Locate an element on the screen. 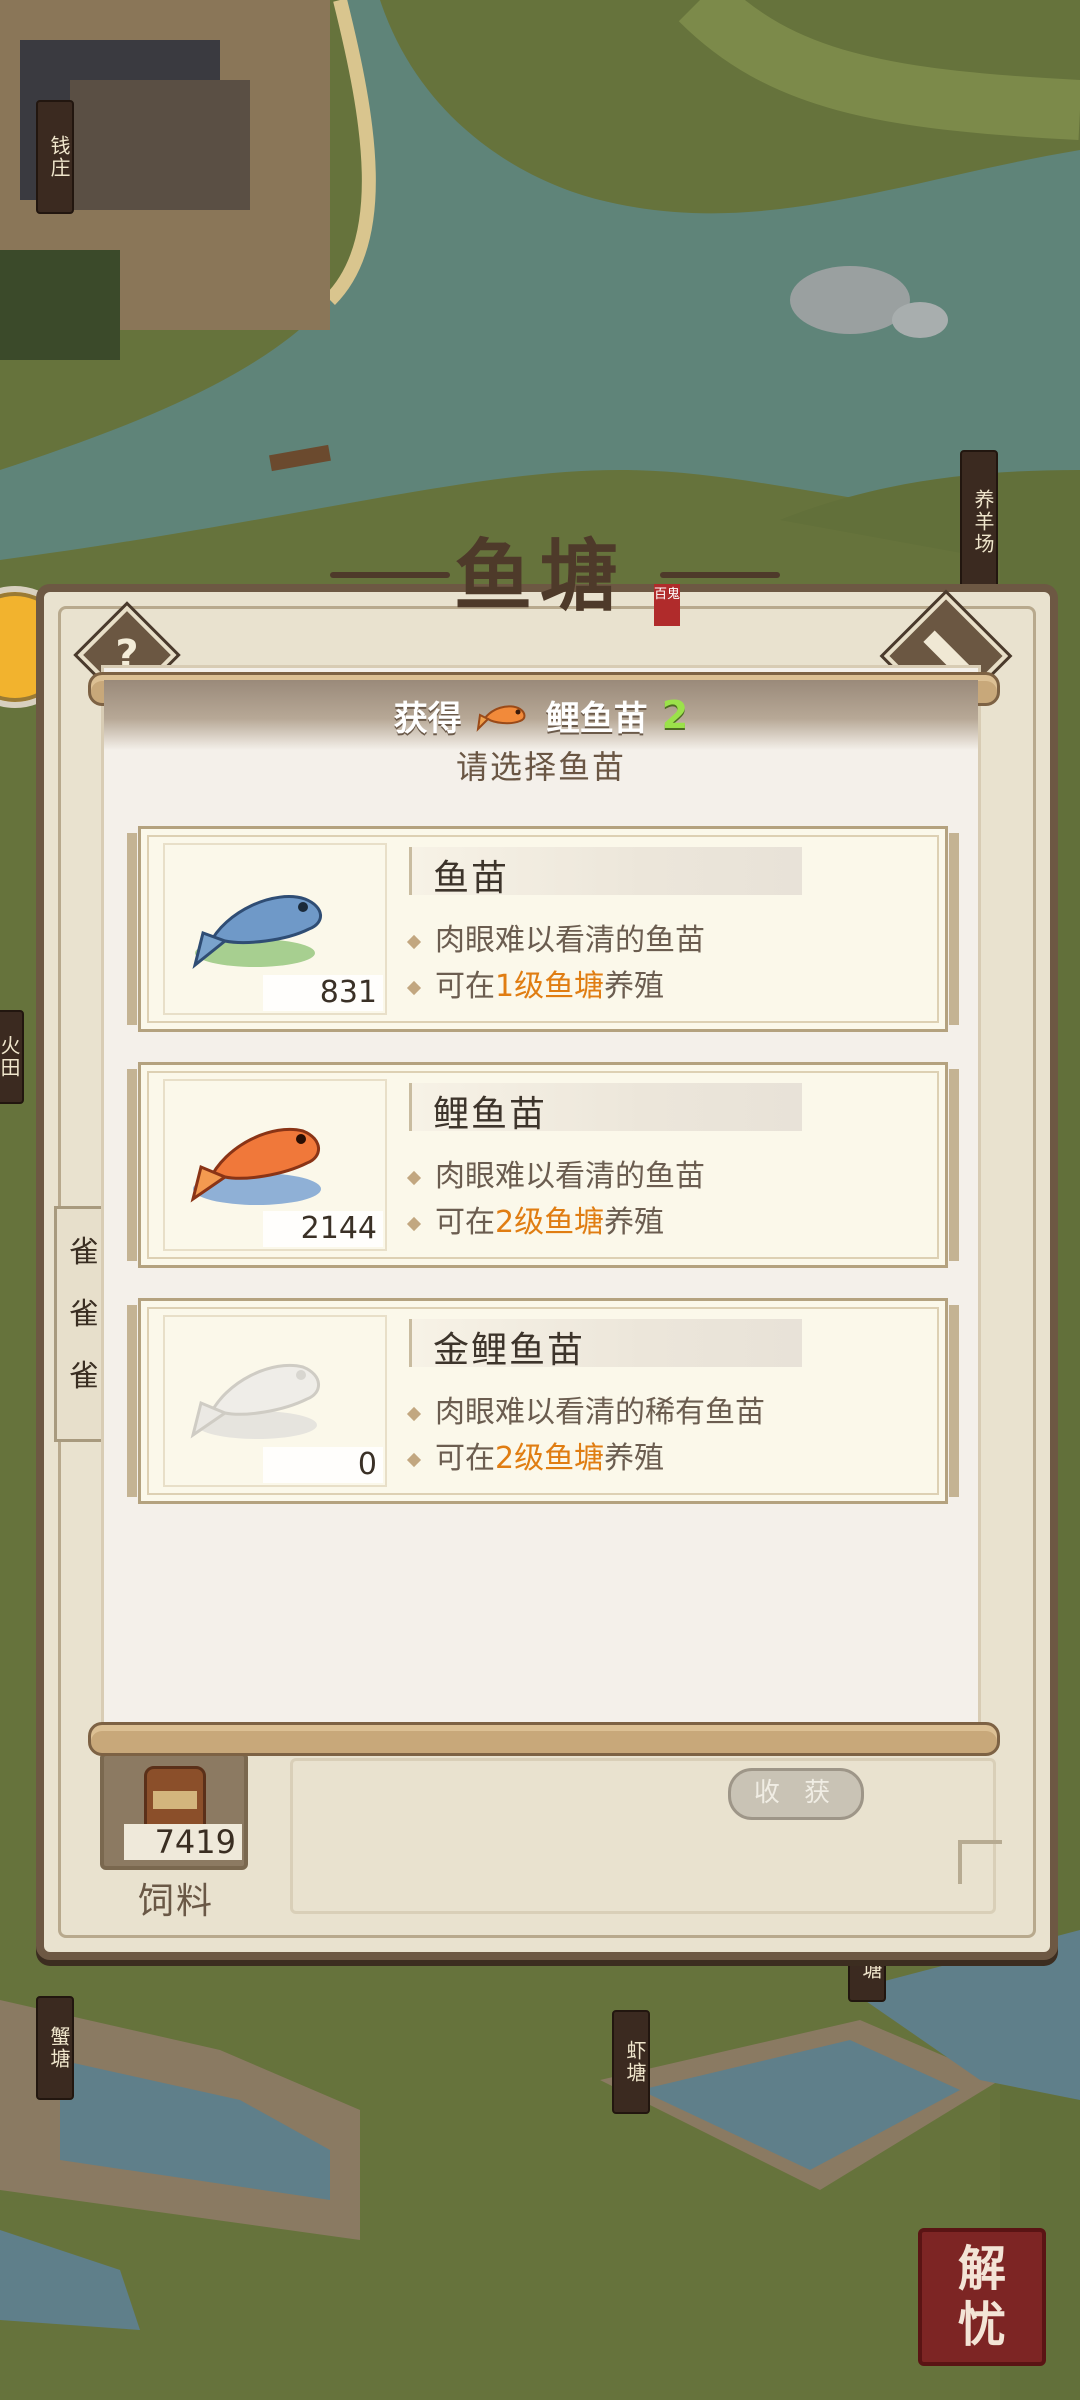  reward-amount: 2 is located at coordinates (675, 715).